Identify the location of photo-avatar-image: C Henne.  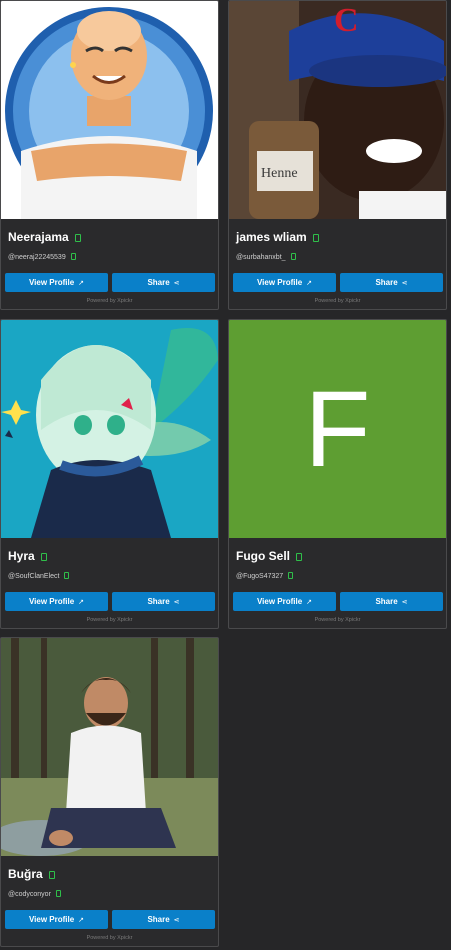
(337, 110).